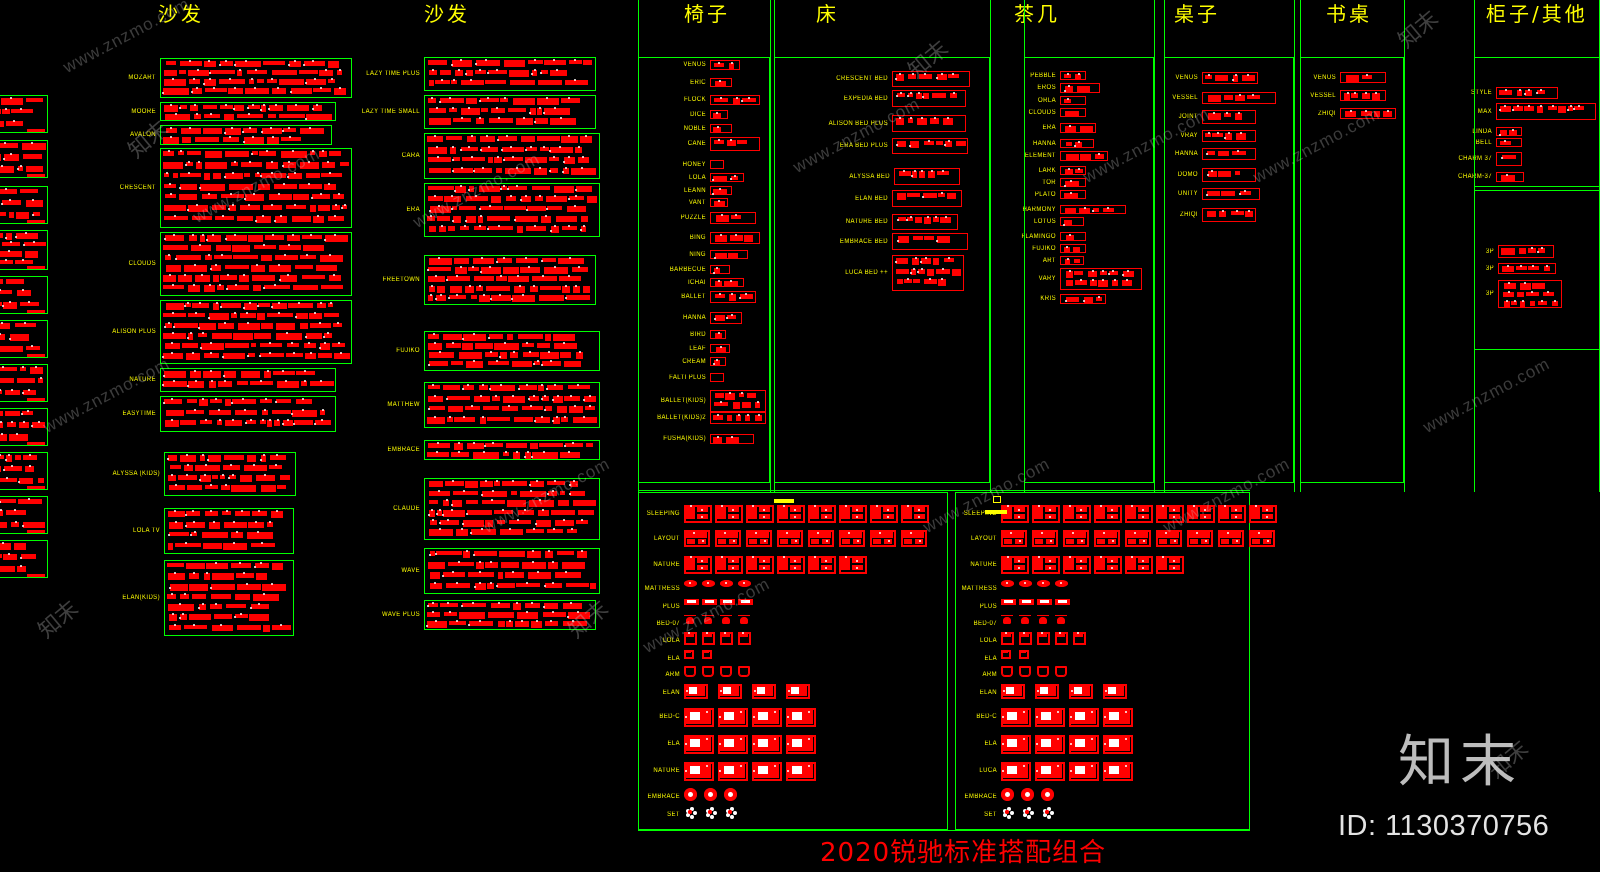  I want to click on item-cabinet-0-label: STYLE, so click(1481, 93).